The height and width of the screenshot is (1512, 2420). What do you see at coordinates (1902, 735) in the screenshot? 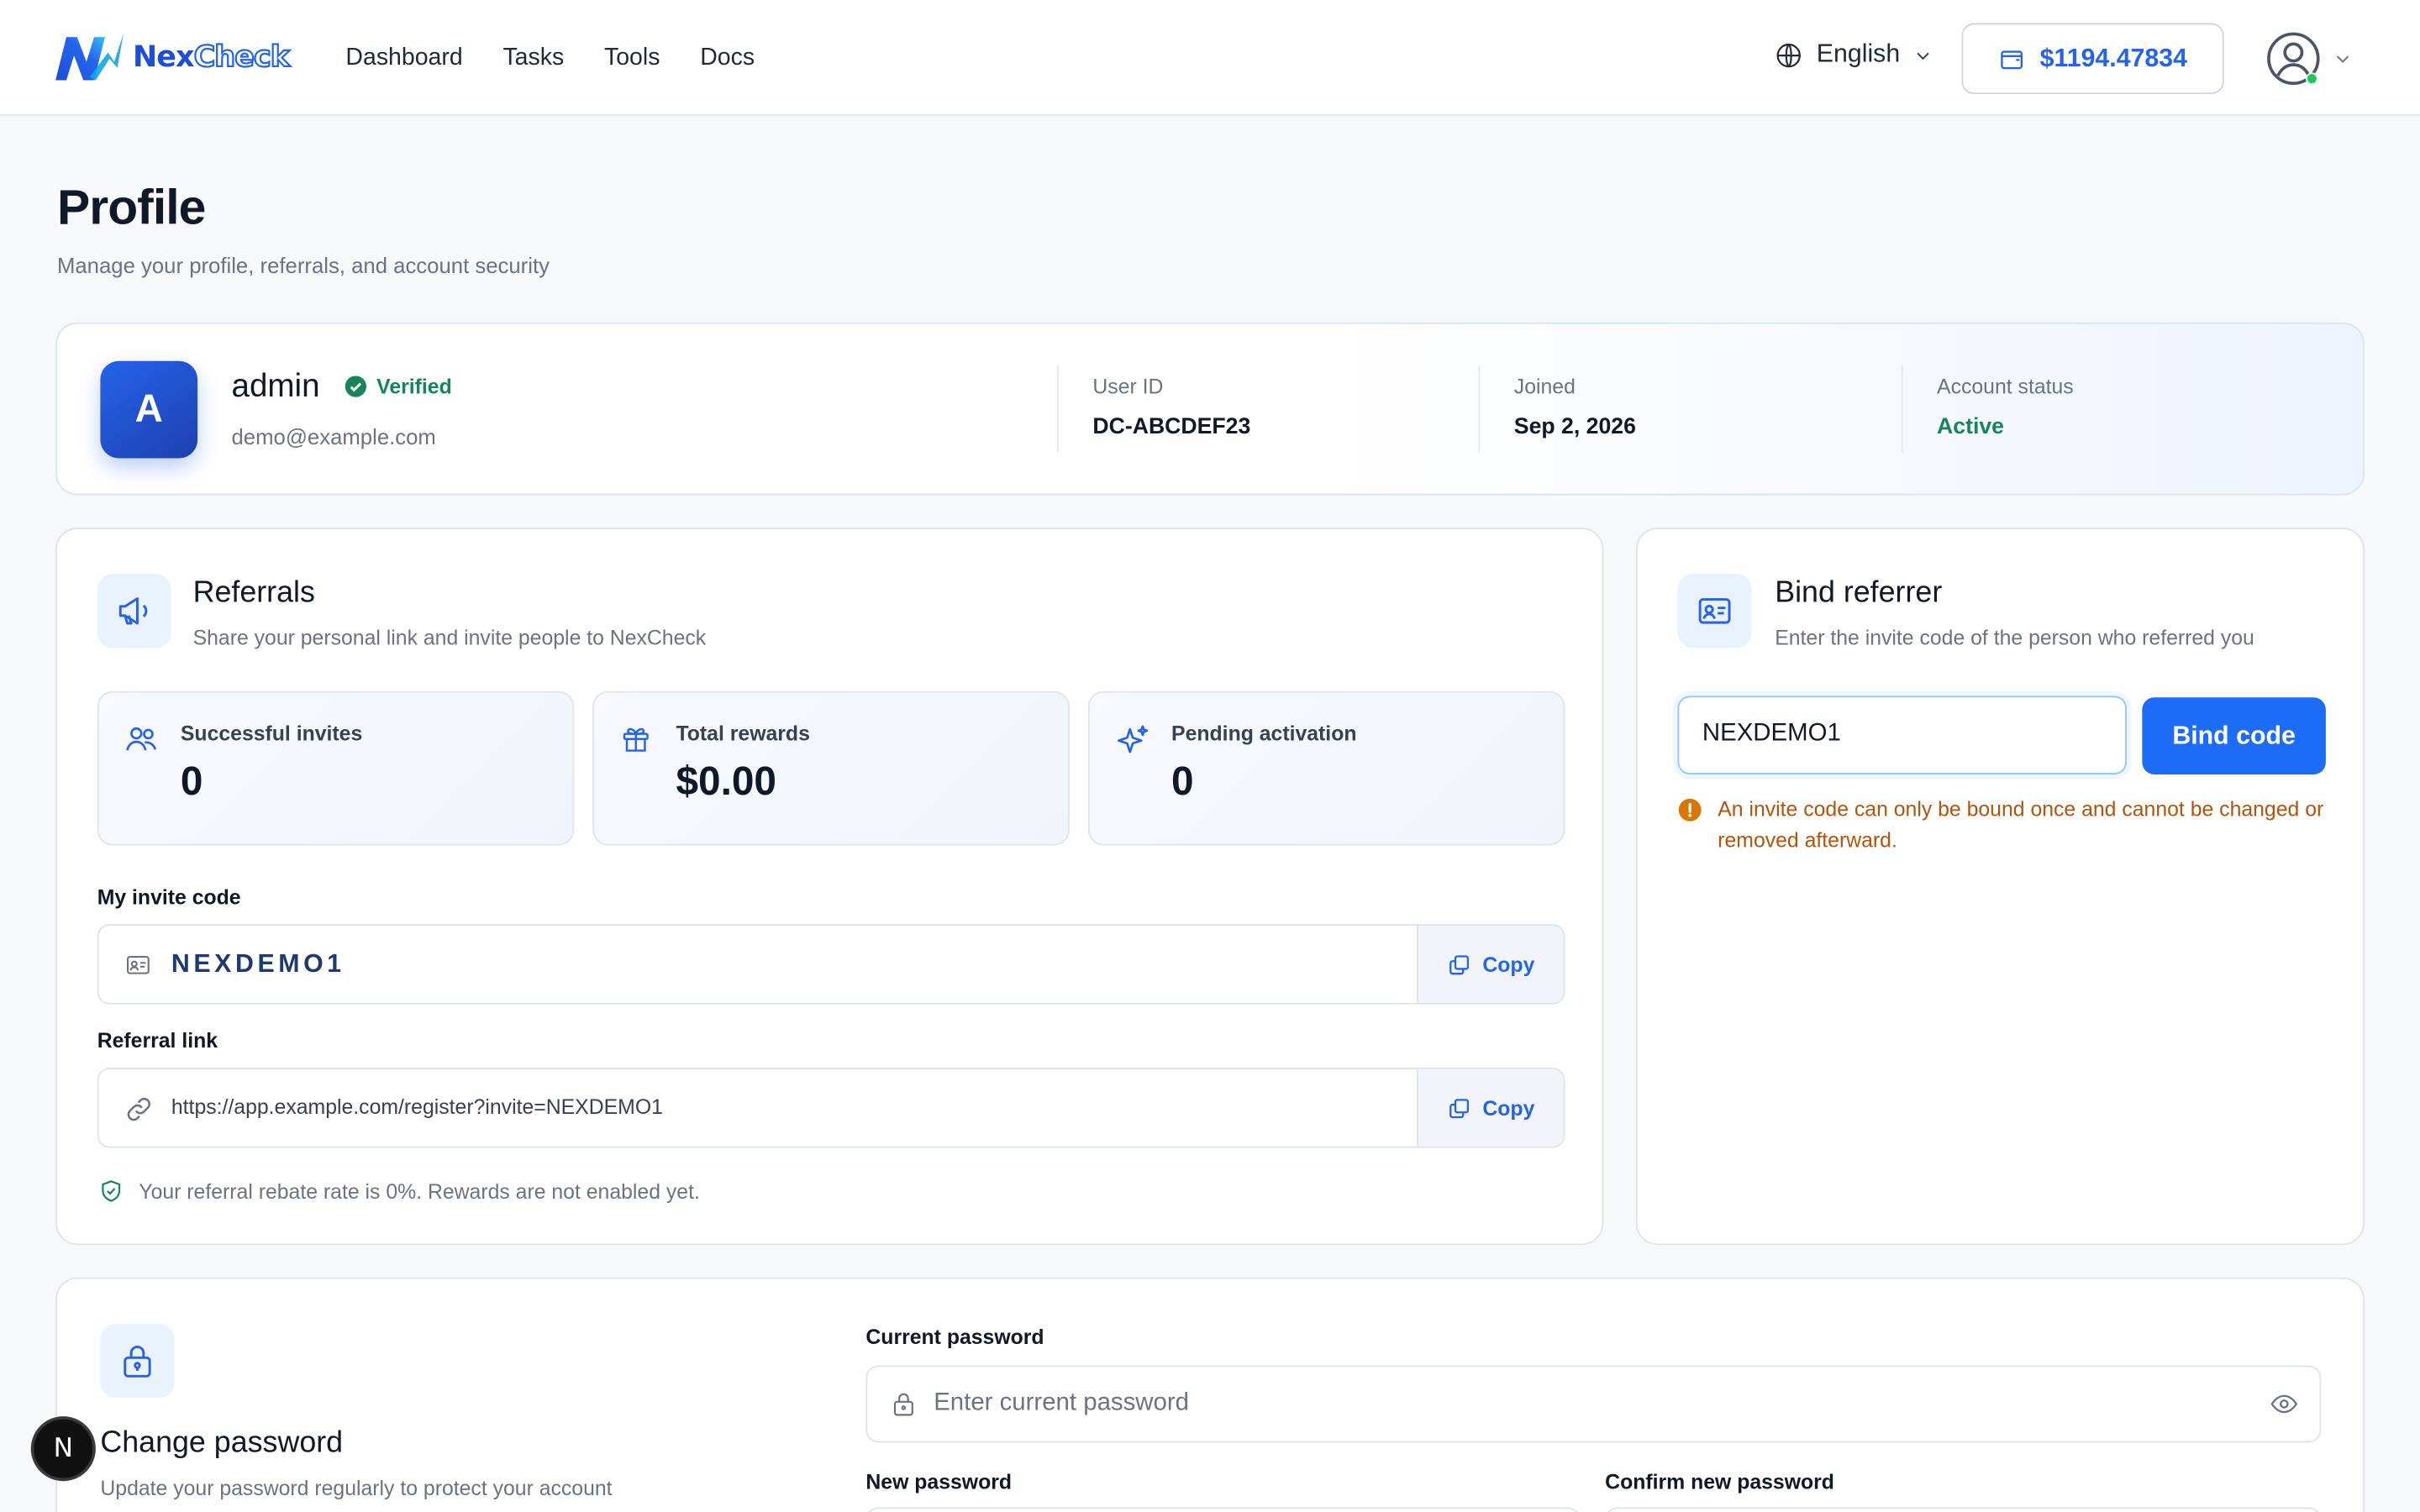
I see `invite-code-input: NEXDEMO1` at bounding box center [1902, 735].